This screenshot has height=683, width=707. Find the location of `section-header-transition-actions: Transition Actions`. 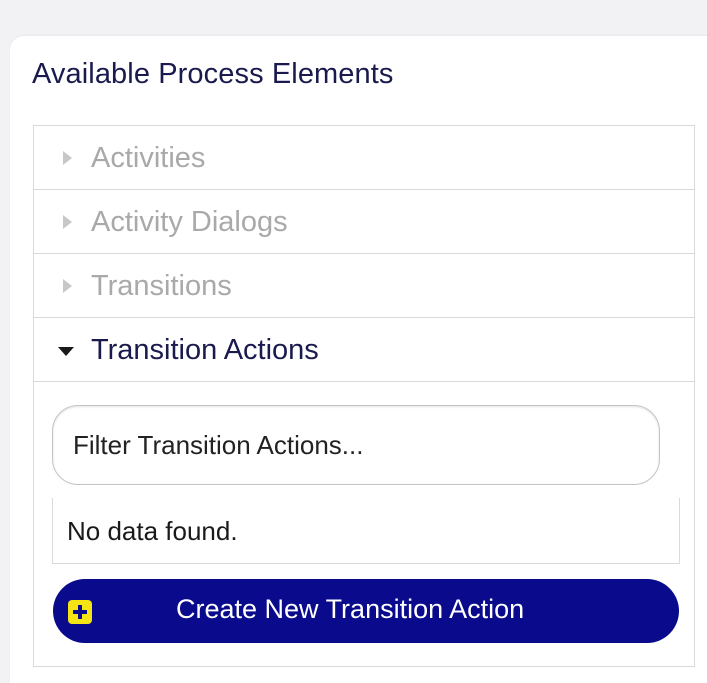

section-header-transition-actions: Transition Actions is located at coordinates (364, 350).